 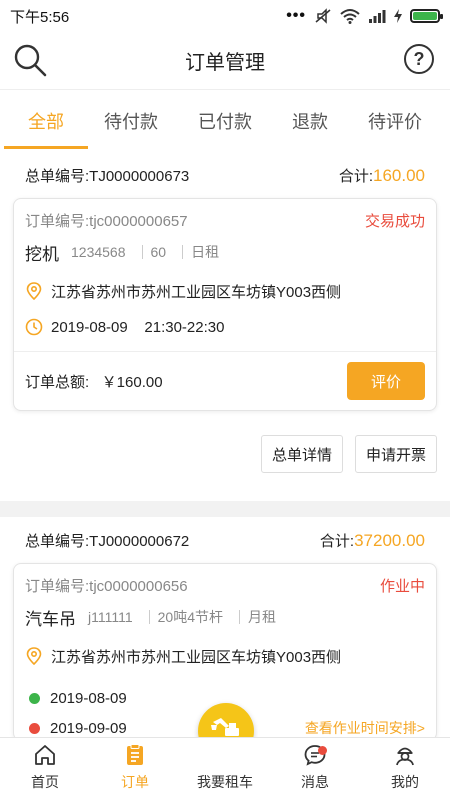 I want to click on vehicle-row: 汽车吊 j111111 20吨4节杆 月租, so click(x=225, y=617).